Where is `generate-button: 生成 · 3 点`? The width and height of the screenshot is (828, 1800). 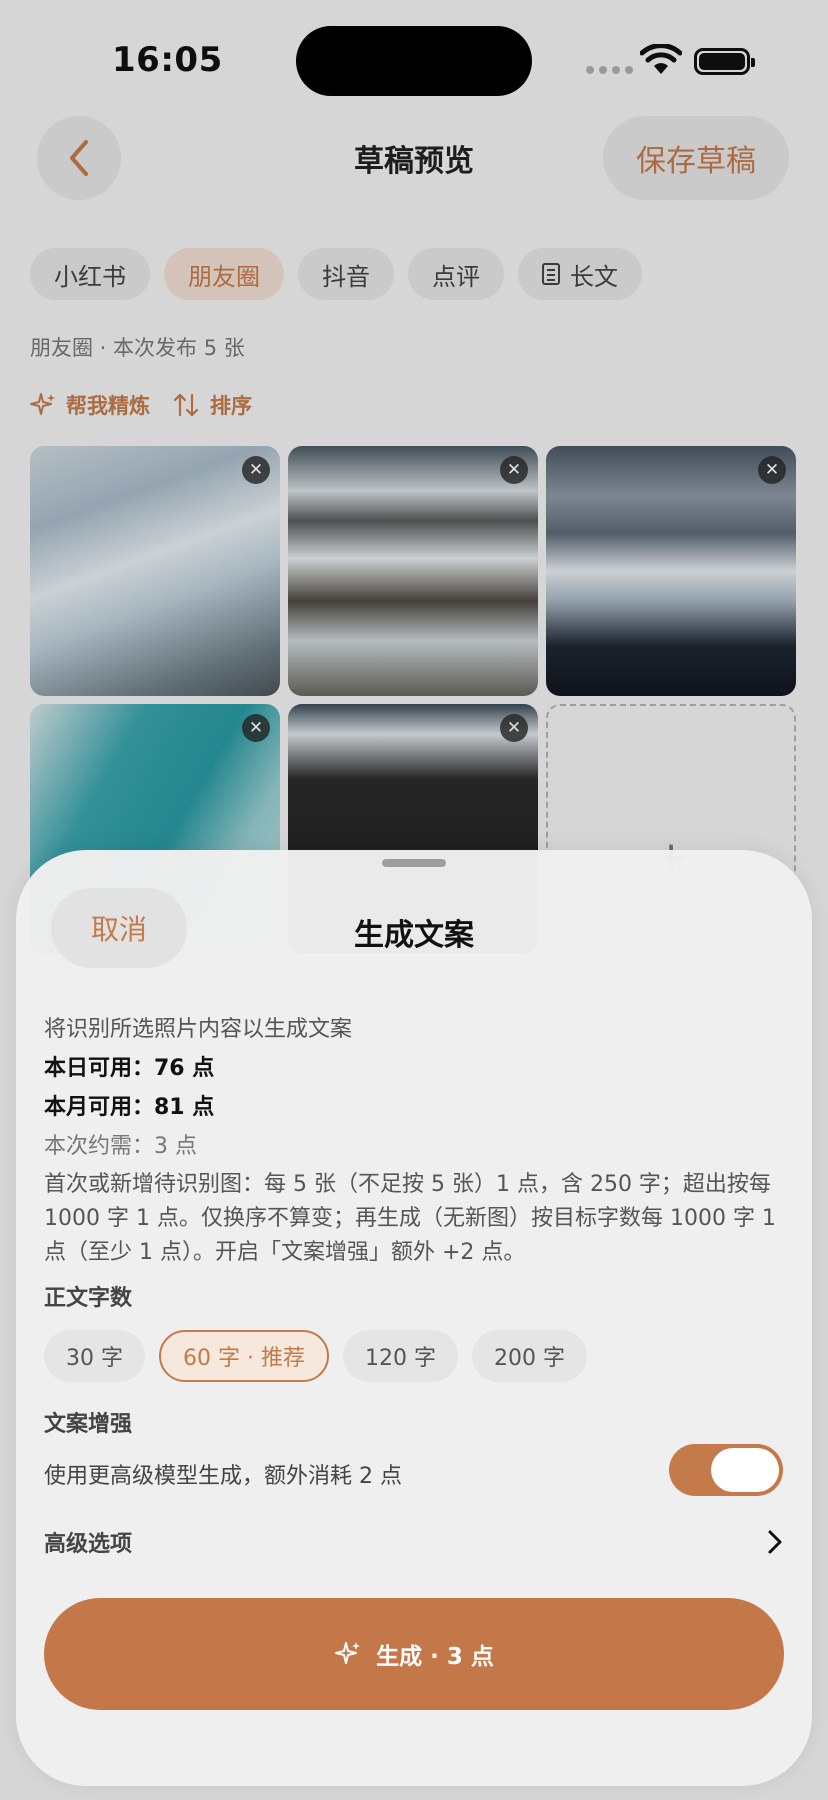
generate-button: 生成 · 3 点 is located at coordinates (414, 1654).